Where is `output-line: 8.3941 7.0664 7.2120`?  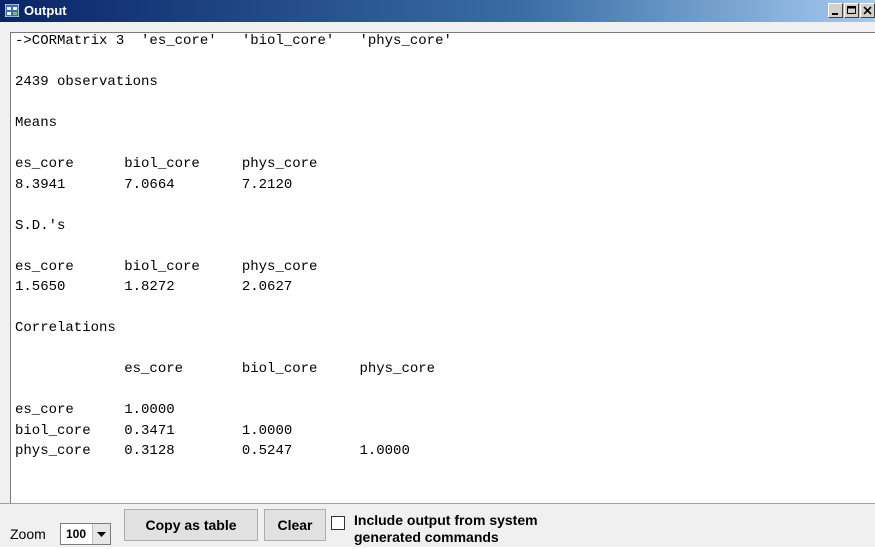 output-line: 8.3941 7.0664 7.2120 is located at coordinates (154, 185).